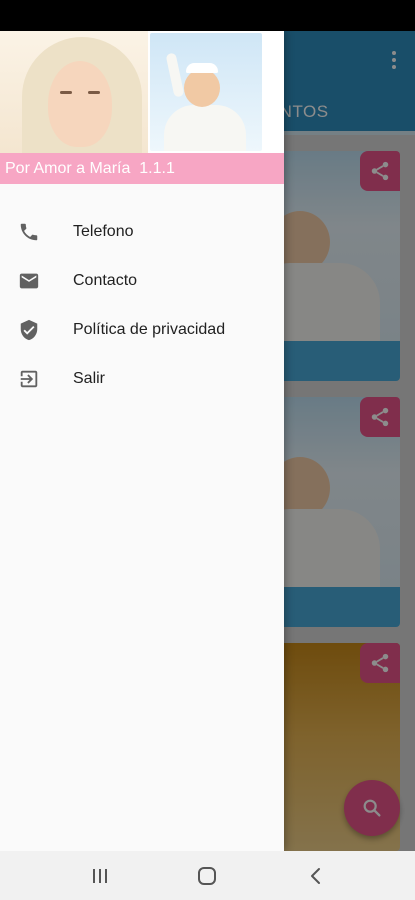  I want to click on phone-icon, so click(29, 232).